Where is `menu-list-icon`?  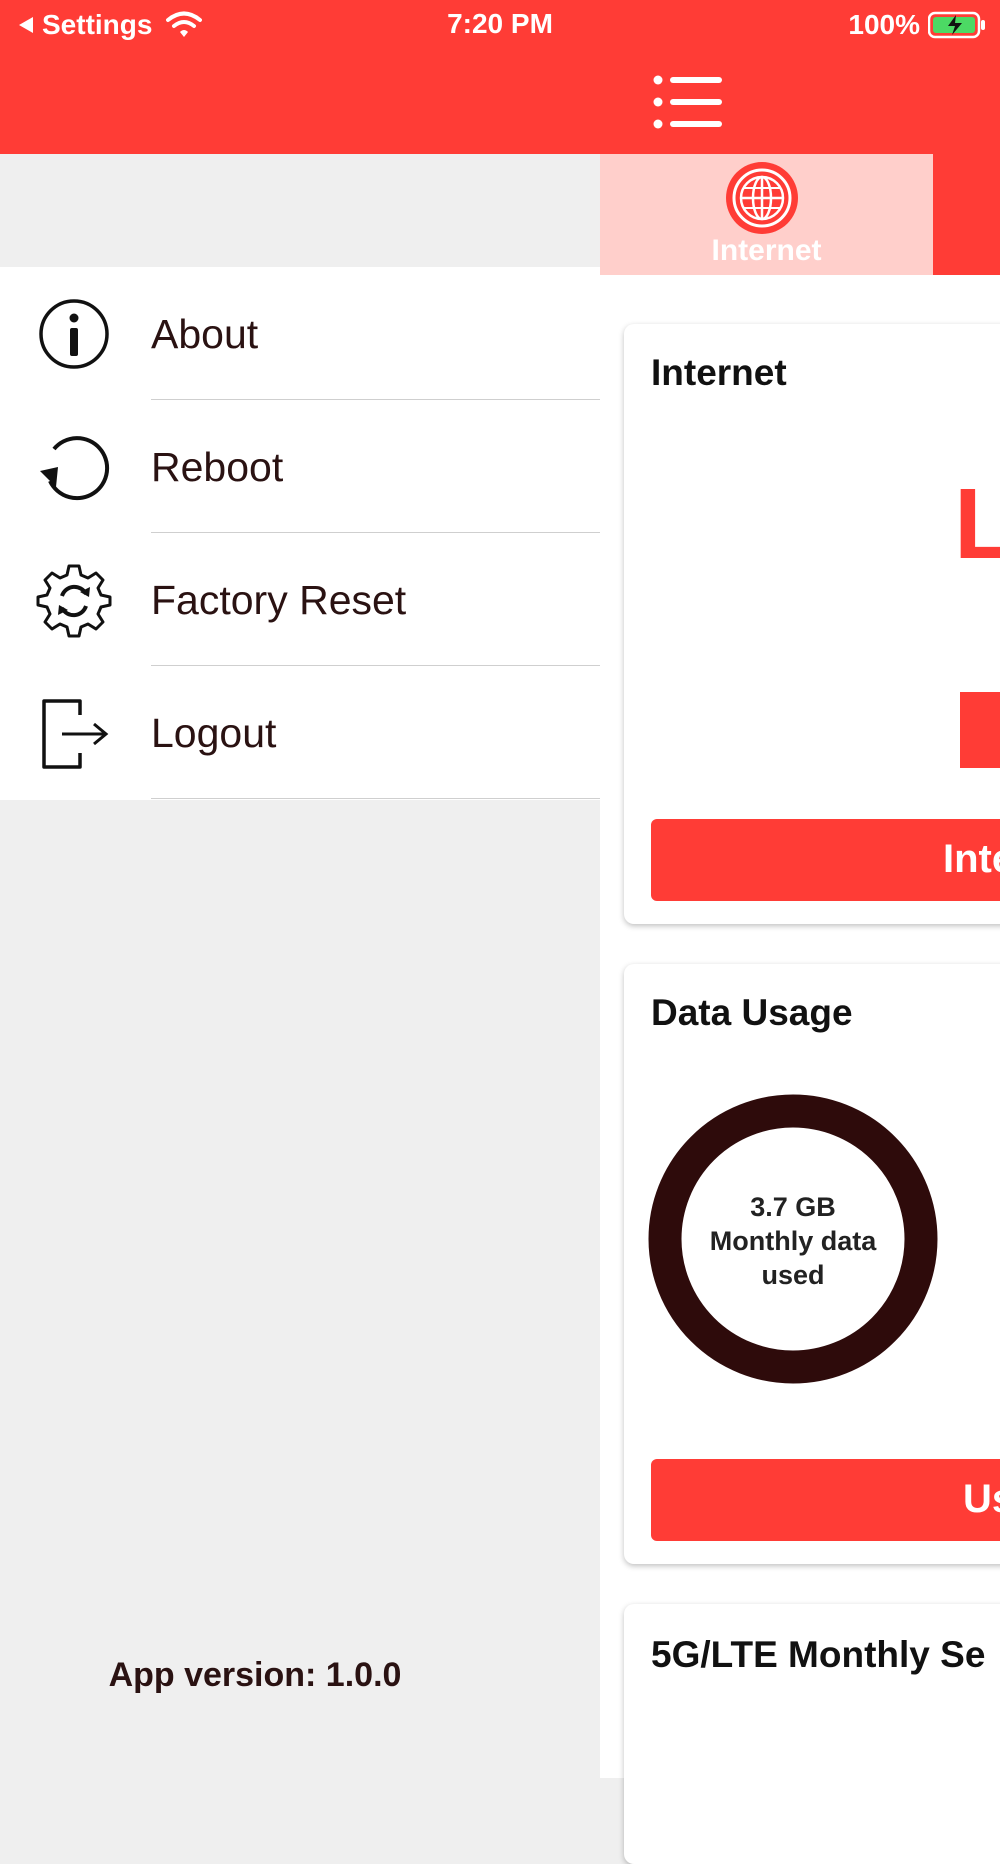
menu-list-icon is located at coordinates (688, 102).